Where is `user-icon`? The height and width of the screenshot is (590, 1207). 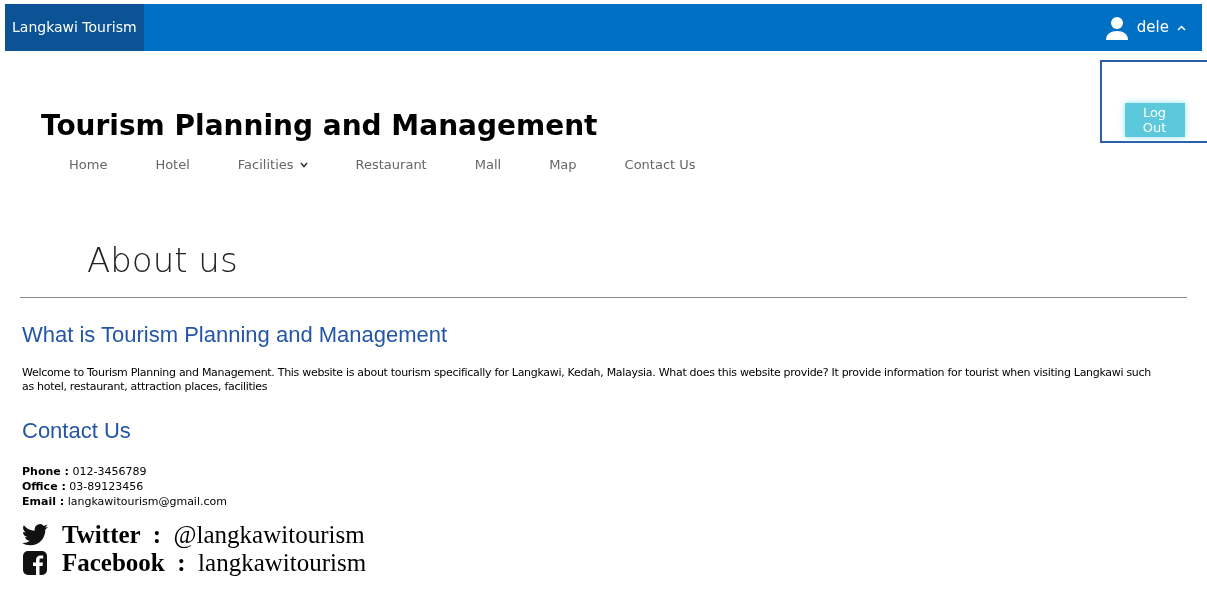 user-icon is located at coordinates (1116, 27).